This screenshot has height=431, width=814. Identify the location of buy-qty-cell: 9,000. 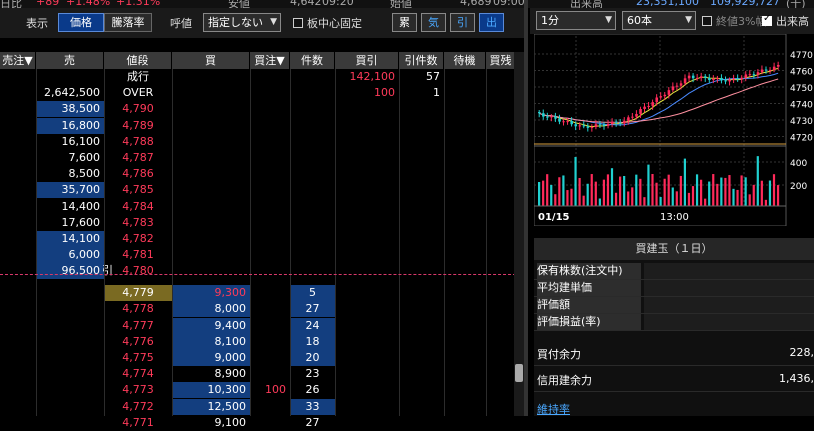
(211, 358).